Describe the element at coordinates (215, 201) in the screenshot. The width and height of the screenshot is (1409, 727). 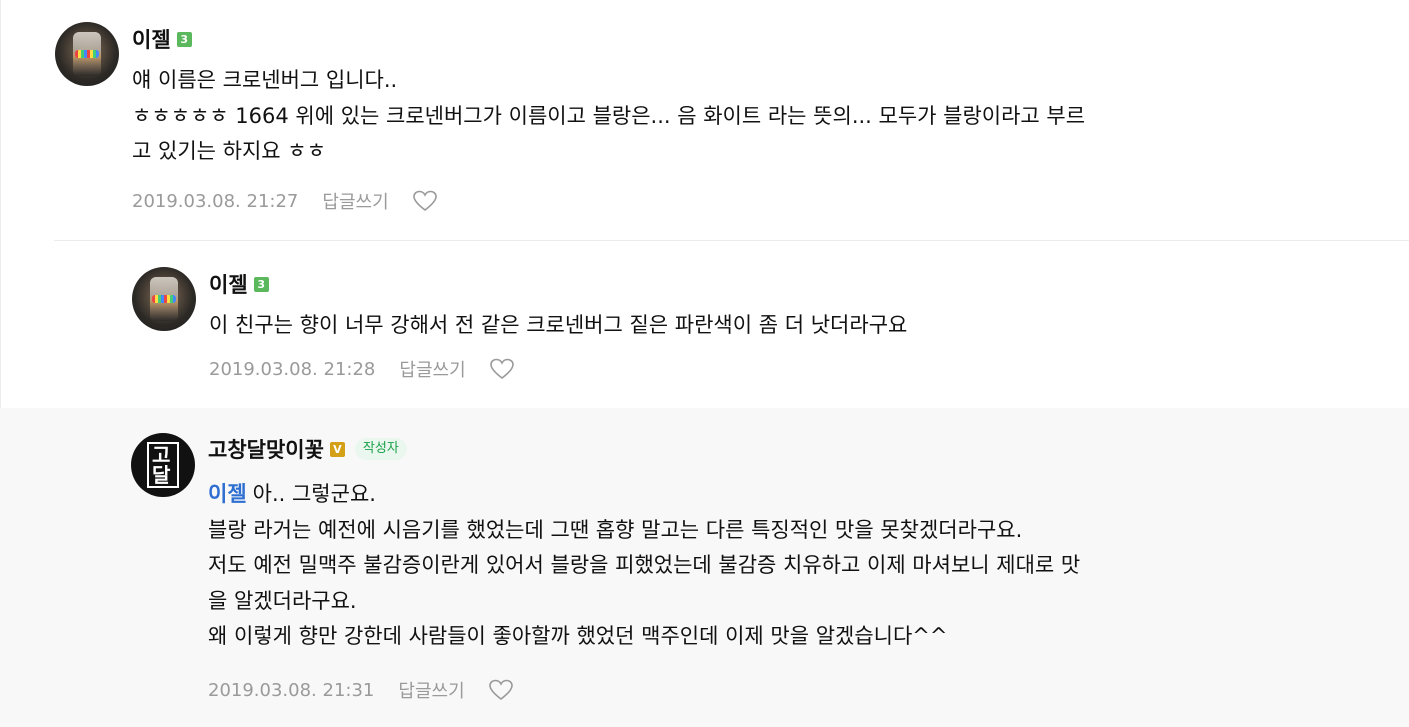
I see `comment-timestamp: 2019.03.08. 21:27` at that location.